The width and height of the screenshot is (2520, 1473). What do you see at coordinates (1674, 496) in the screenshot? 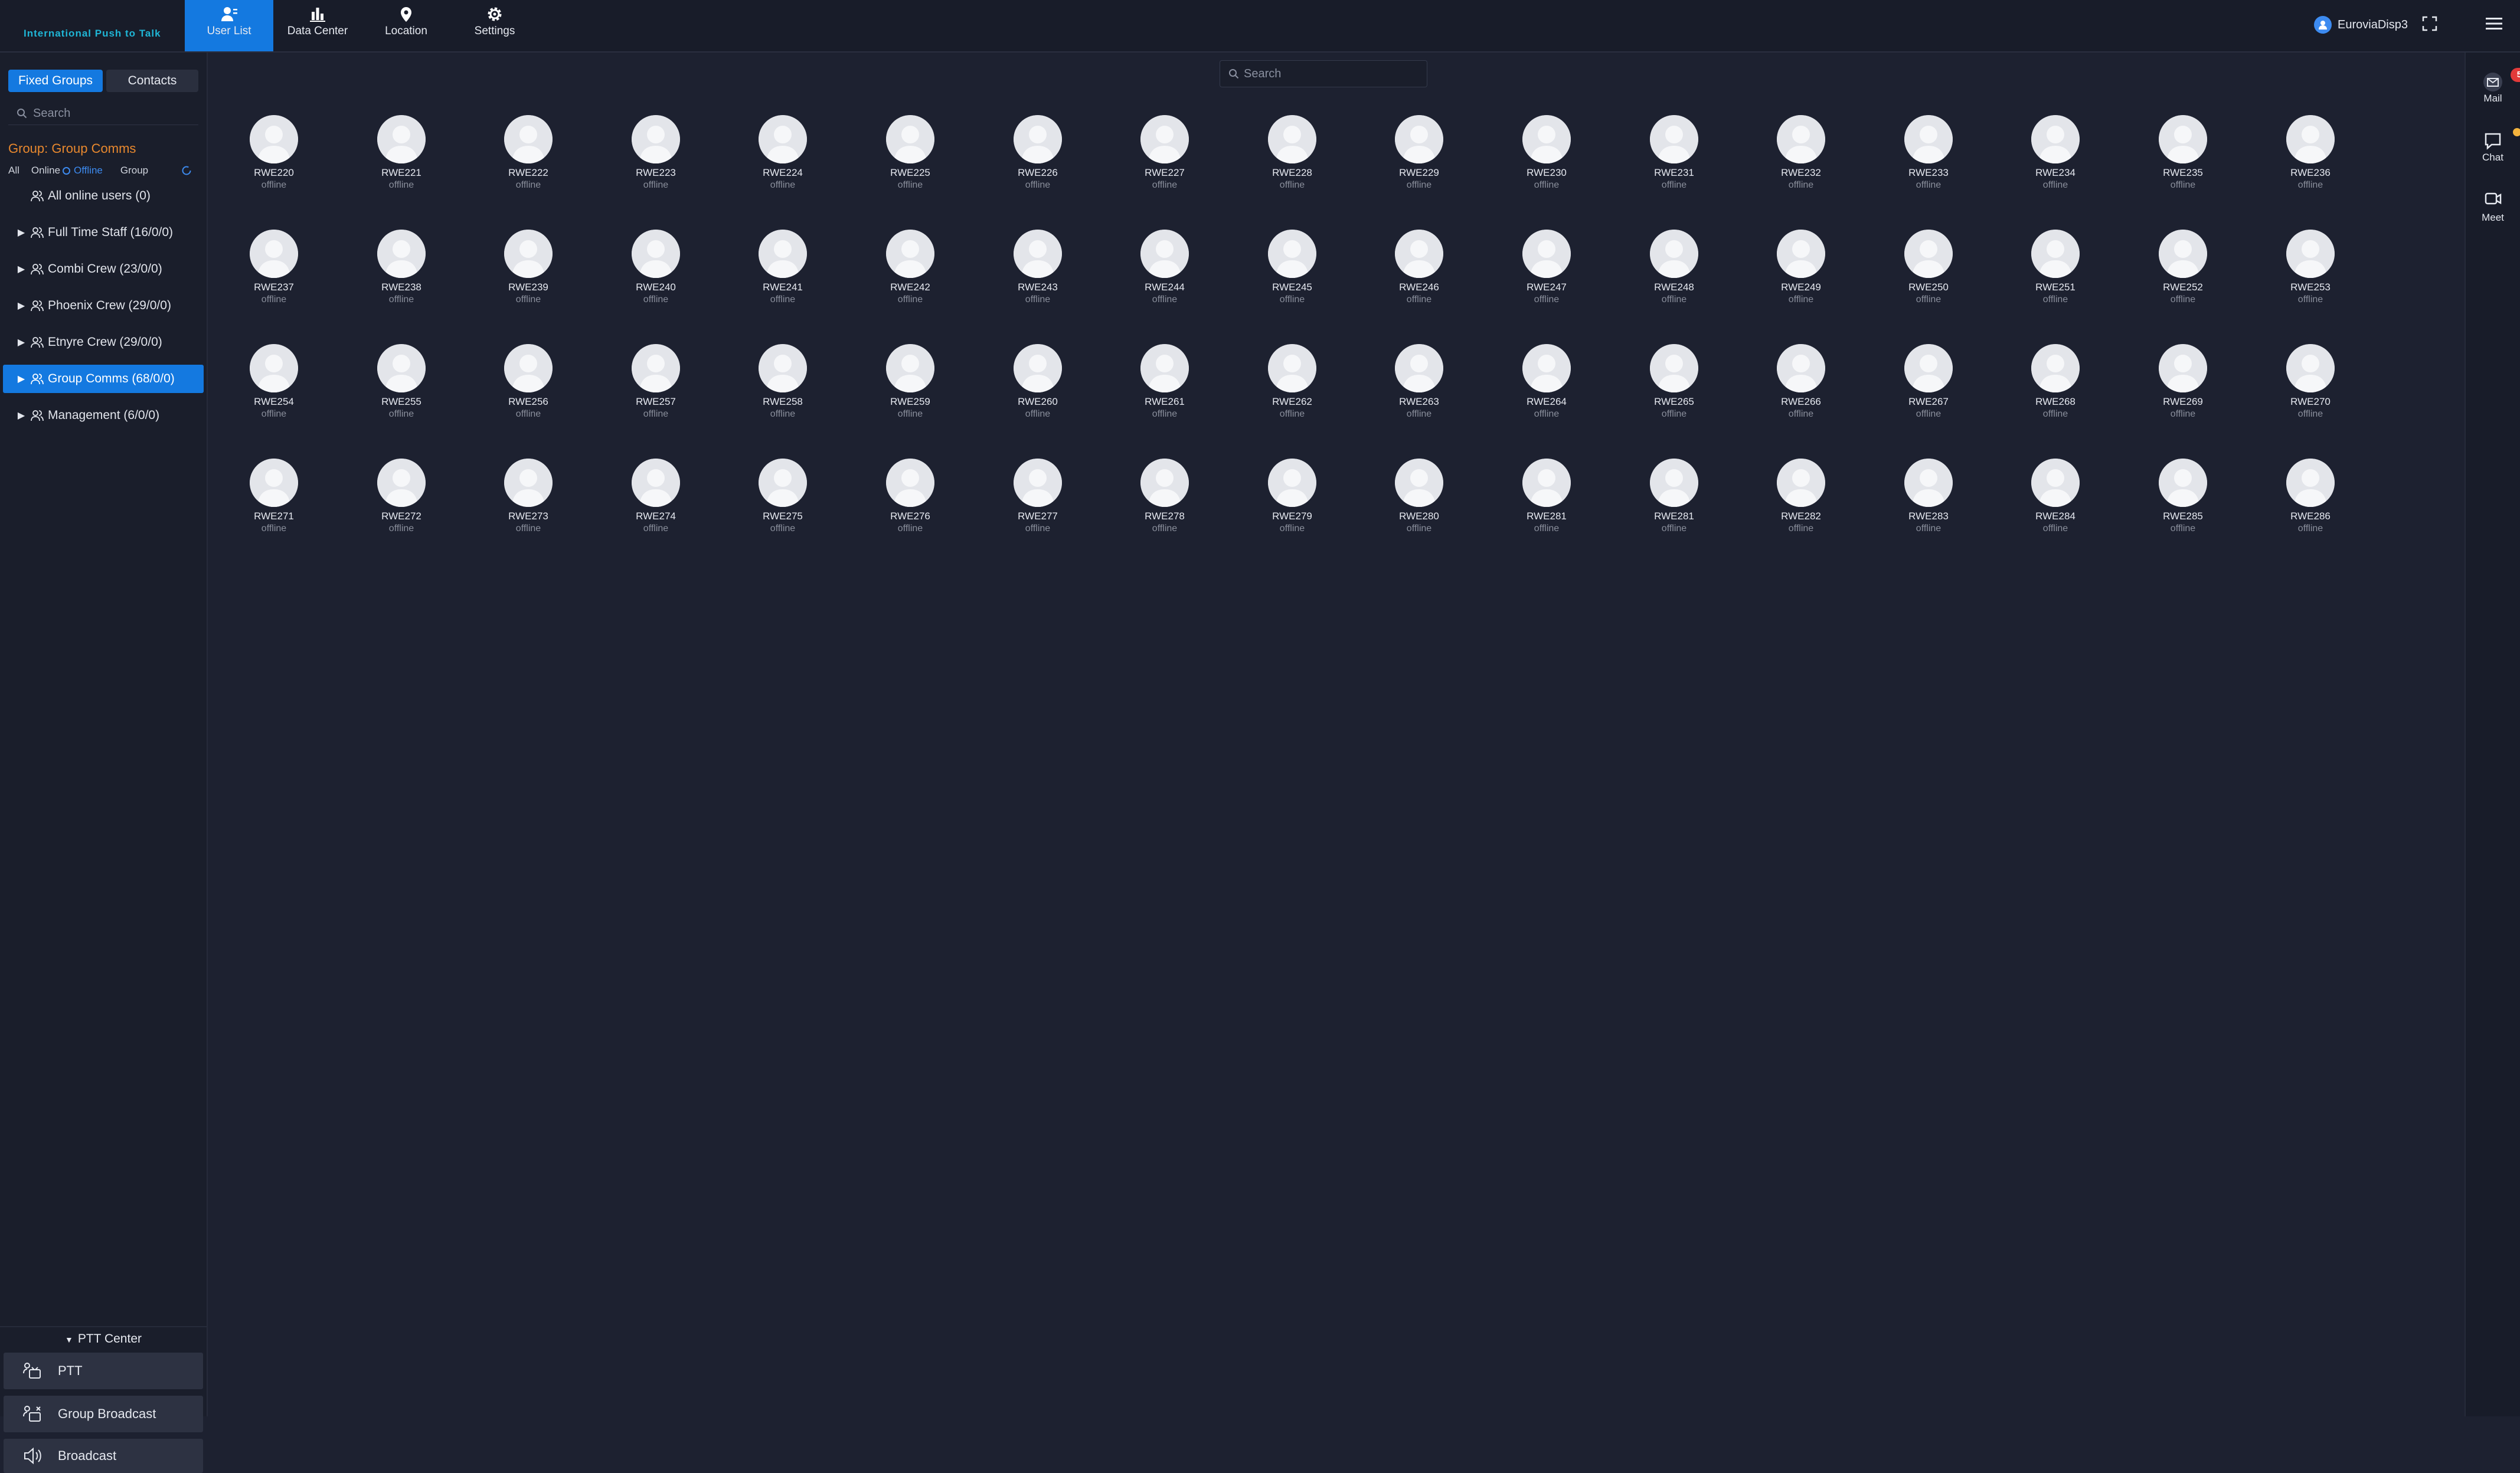
I see `user-card: RWE281 offline` at bounding box center [1674, 496].